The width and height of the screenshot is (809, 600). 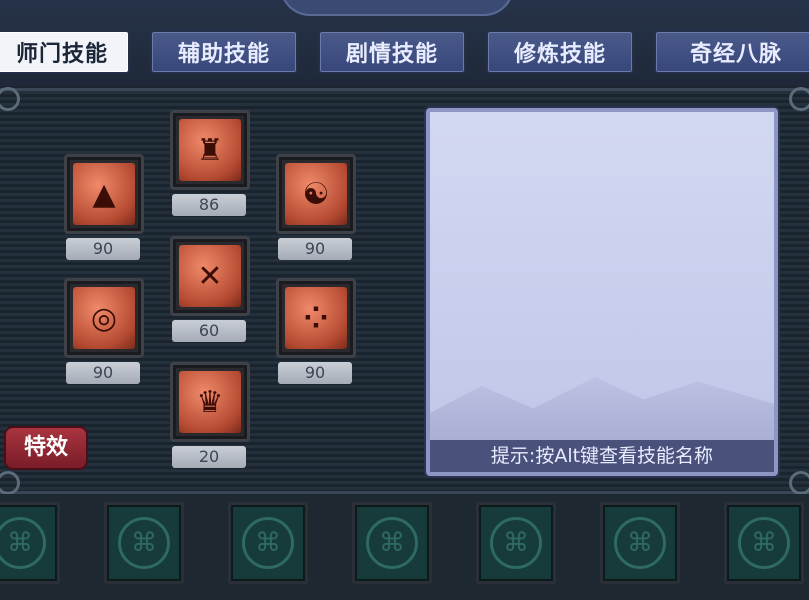 I want to click on skill-tabs: 师门技能 辅助技能 剧情技能 修炼技能 奇经八脉, so click(x=404, y=52).